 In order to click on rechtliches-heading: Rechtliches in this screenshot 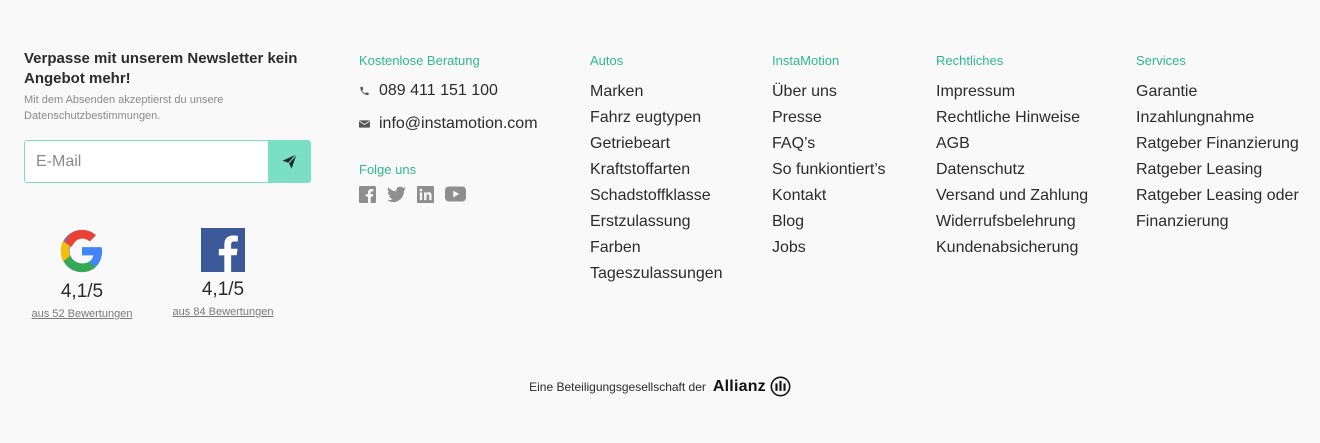, I will do `click(970, 60)`.